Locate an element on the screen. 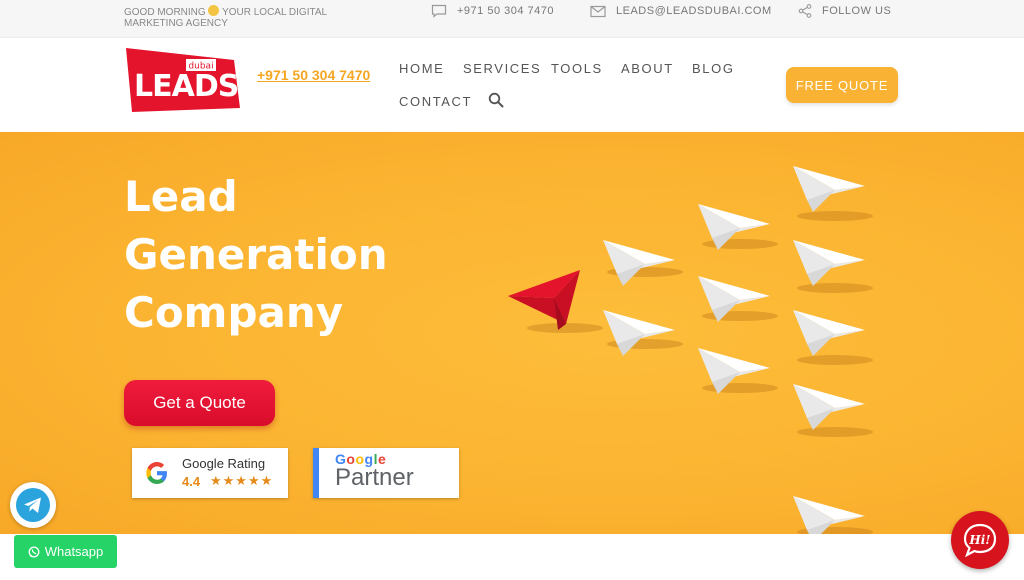 This screenshot has height=580, width=1024. chat-widget-text: Hi! is located at coordinates (979, 540).